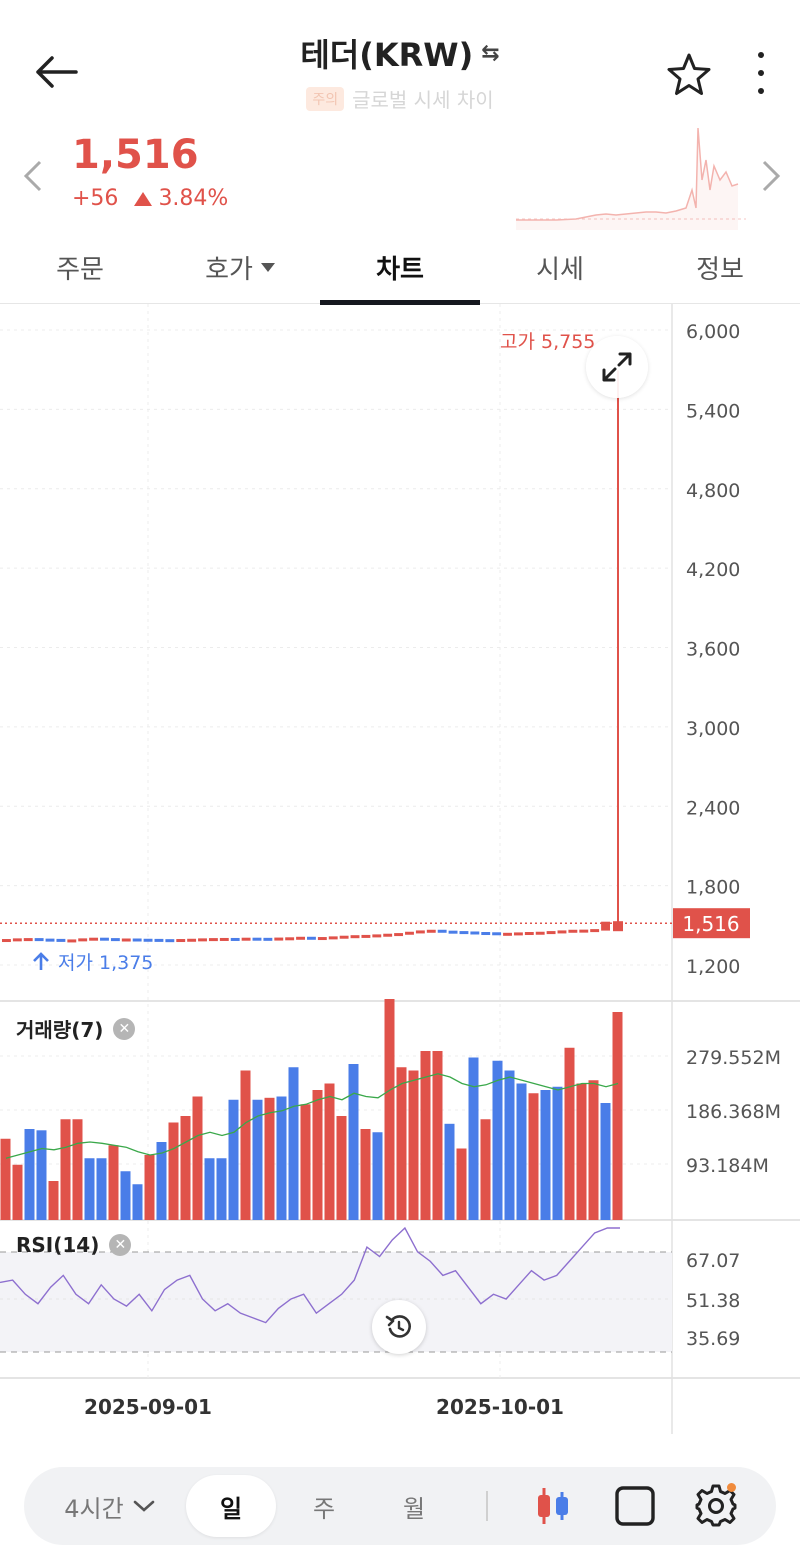 This screenshot has width=800, height=1562. I want to click on chart-settings-button, so click(716, 1506).